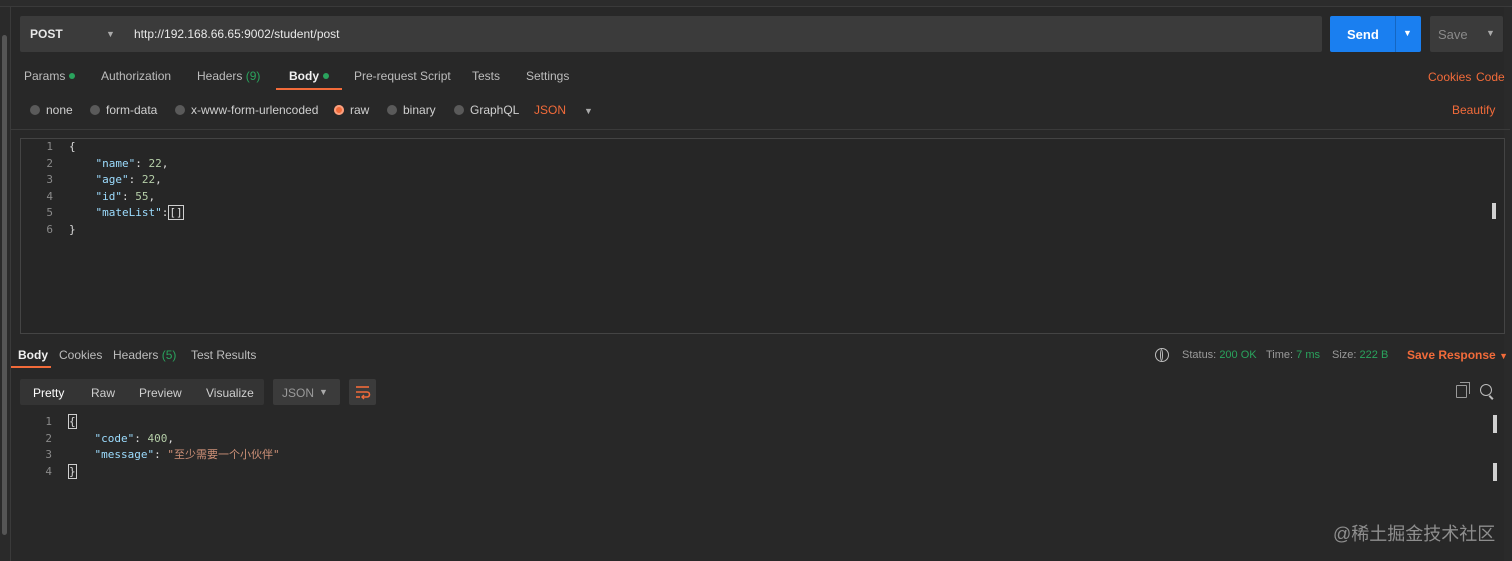 This screenshot has height=561, width=1512. I want to click on save-label: Save, so click(1453, 34).